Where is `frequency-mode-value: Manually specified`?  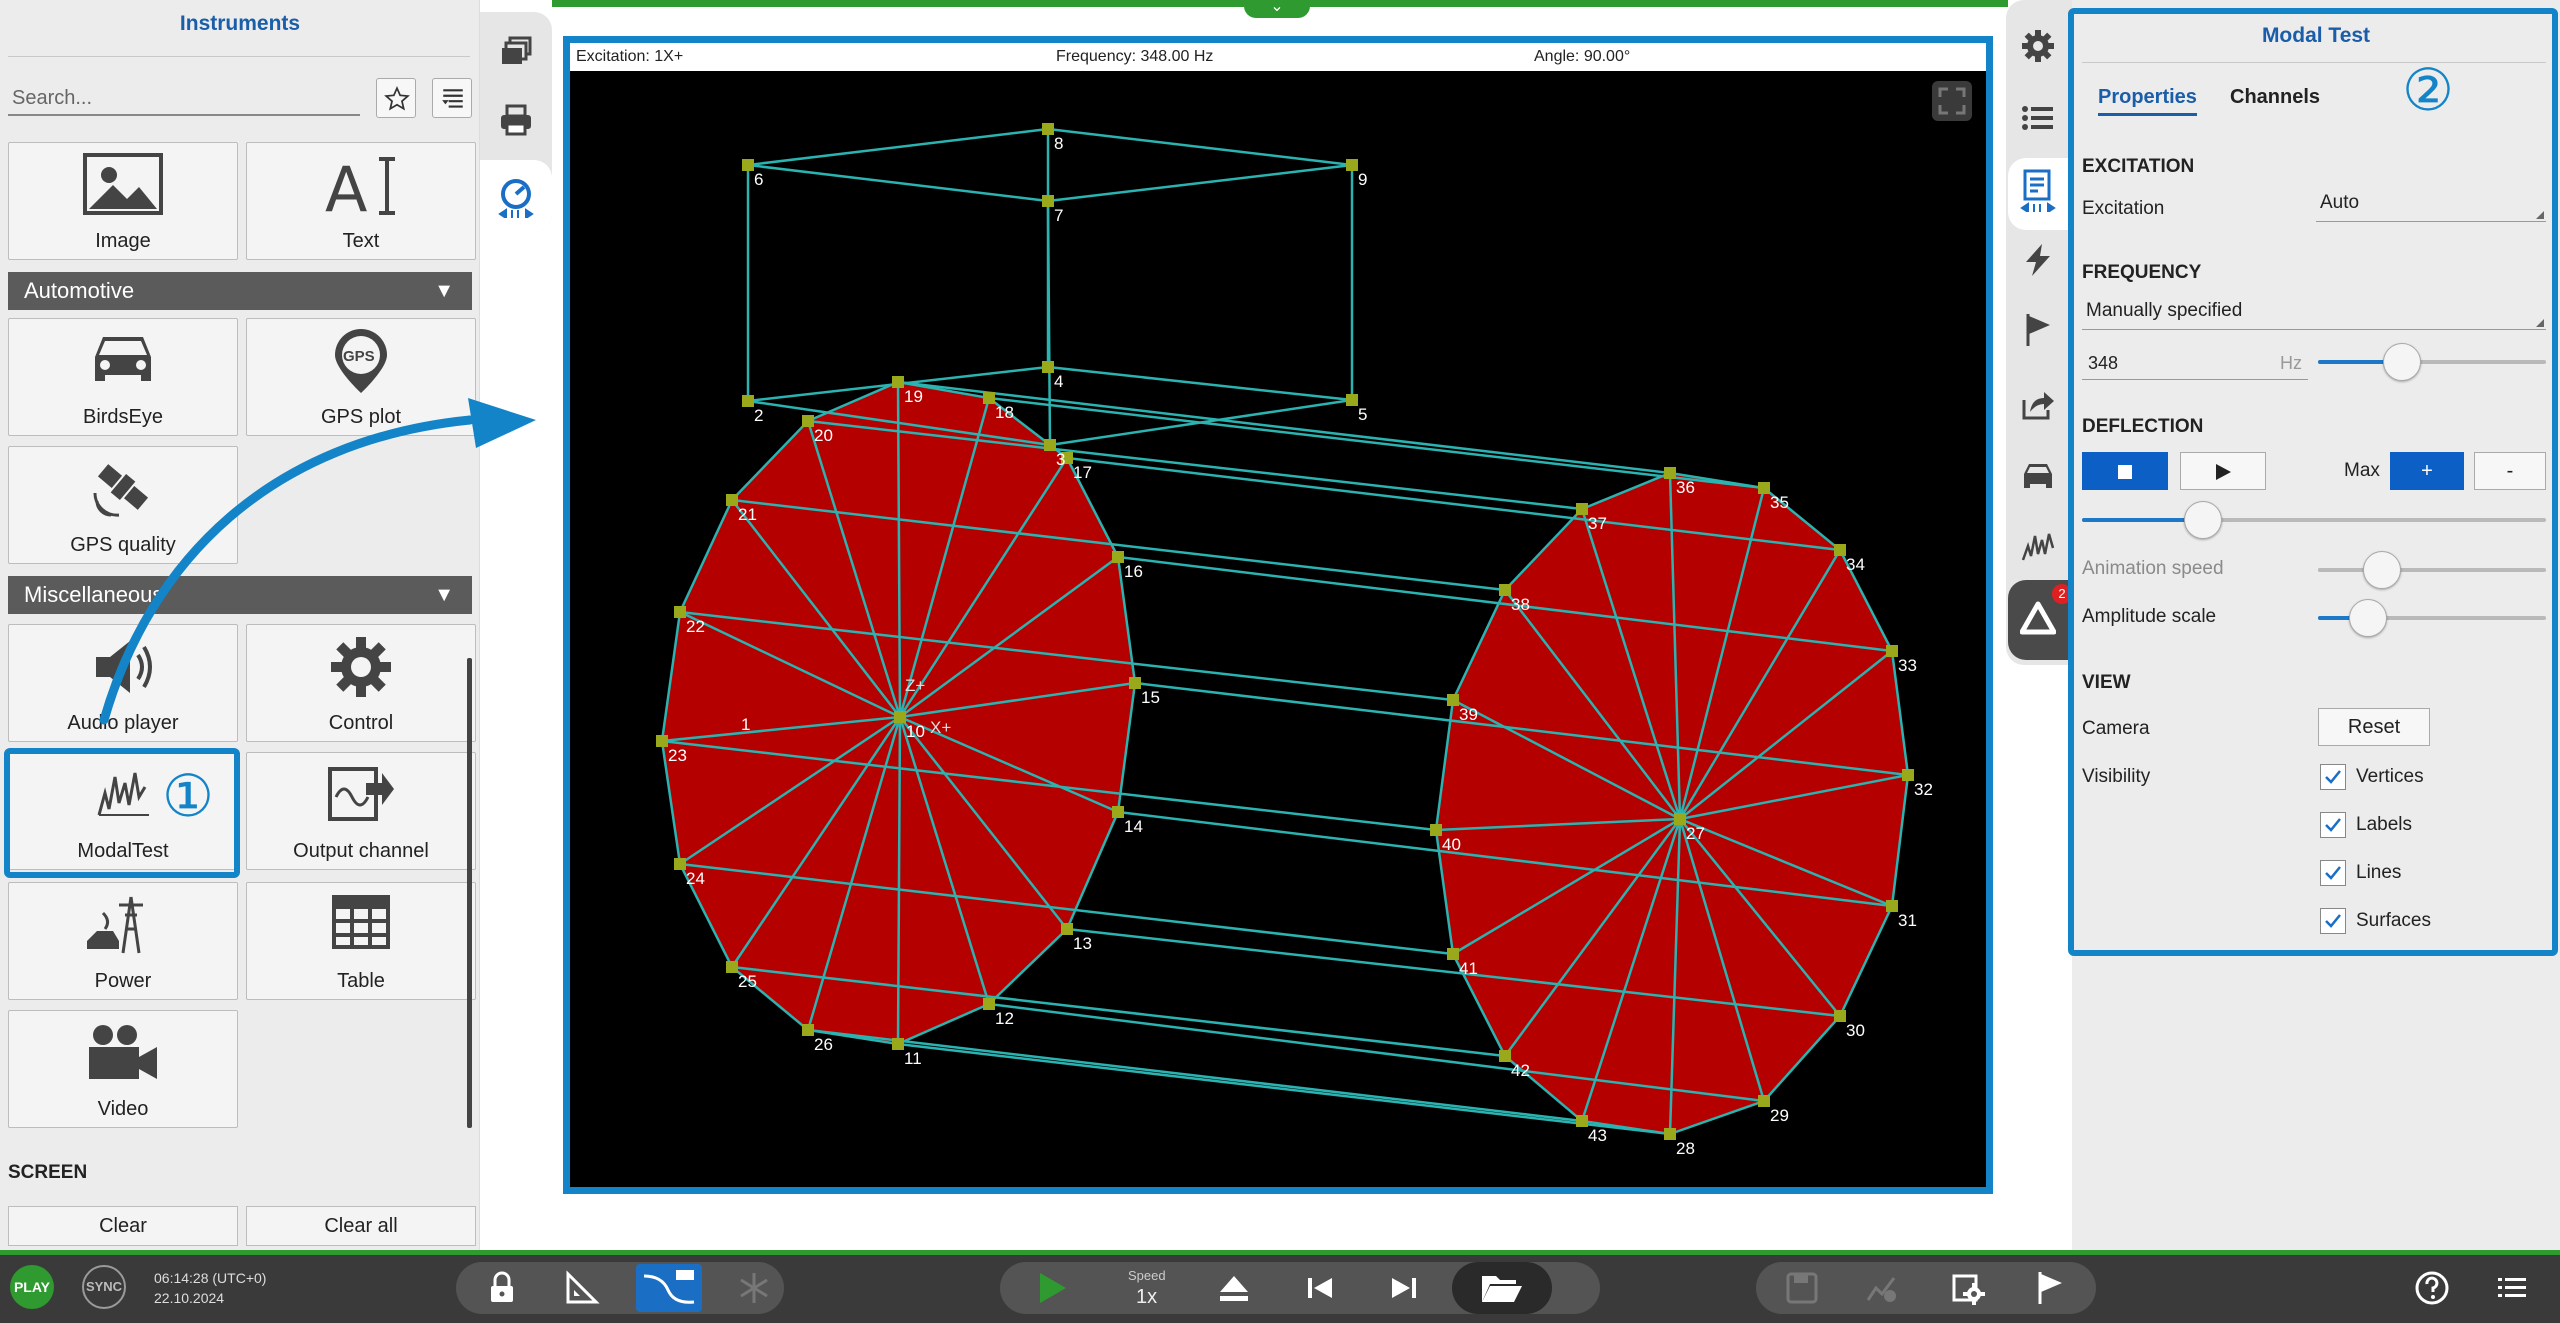
frequency-mode-value: Manually specified is located at coordinates (2164, 310).